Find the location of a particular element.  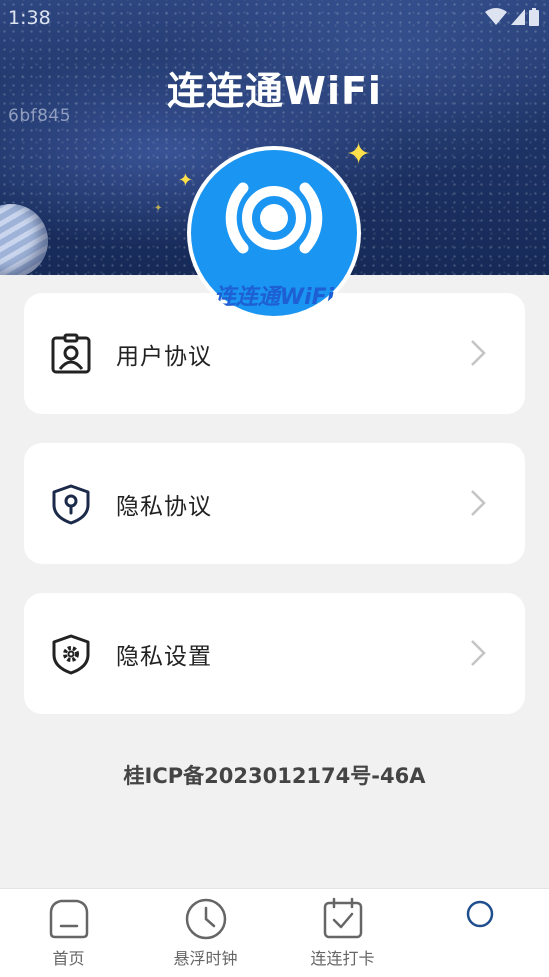

menu-item-label: 隐私协议 is located at coordinates (164, 507).